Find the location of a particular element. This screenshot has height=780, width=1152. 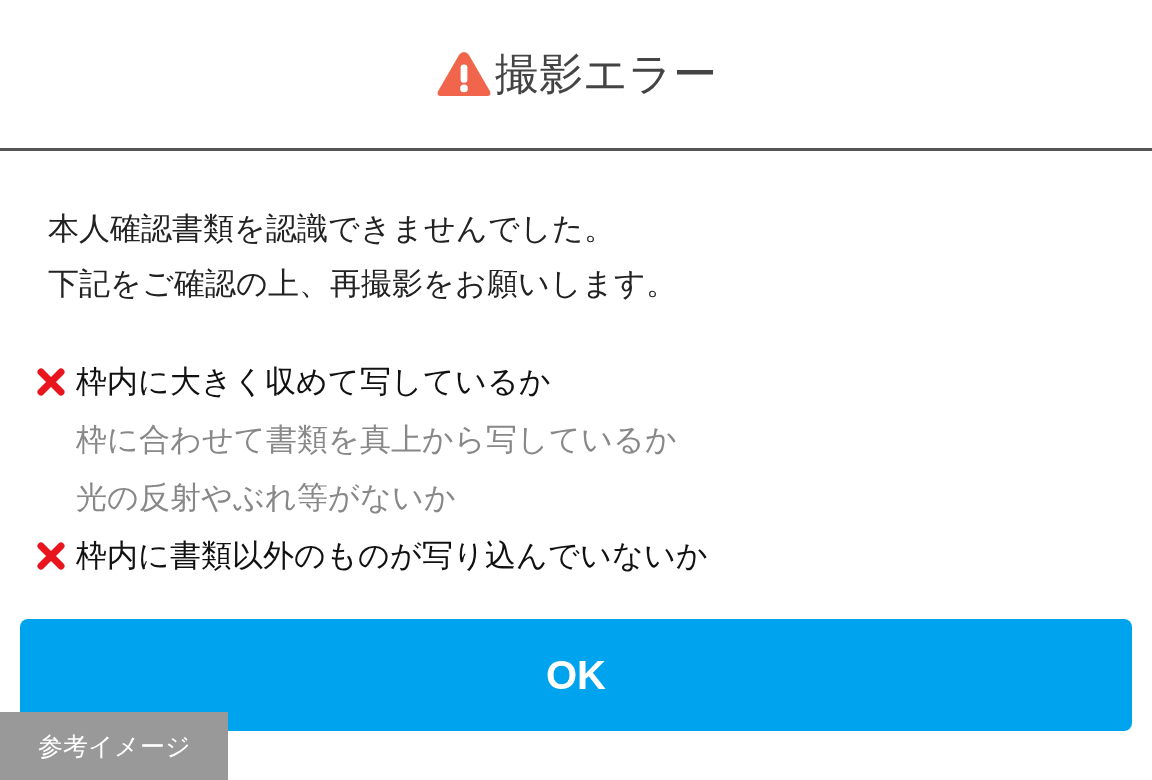

warning-icon is located at coordinates (464, 74).